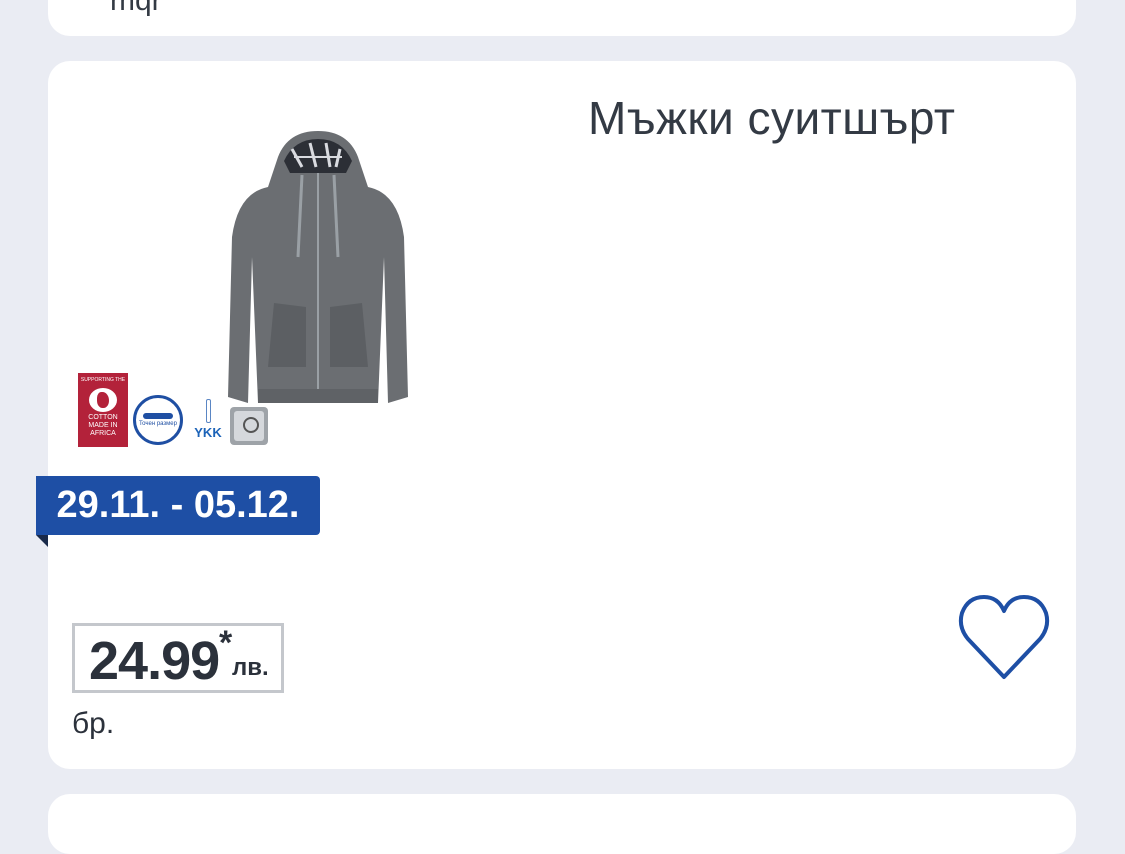  Describe the element at coordinates (208, 411) in the screenshot. I see `zipper-icon` at that location.